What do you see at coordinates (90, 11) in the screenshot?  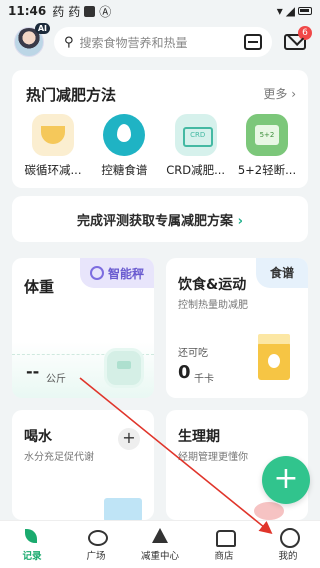 I see `status-square-icon` at bounding box center [90, 11].